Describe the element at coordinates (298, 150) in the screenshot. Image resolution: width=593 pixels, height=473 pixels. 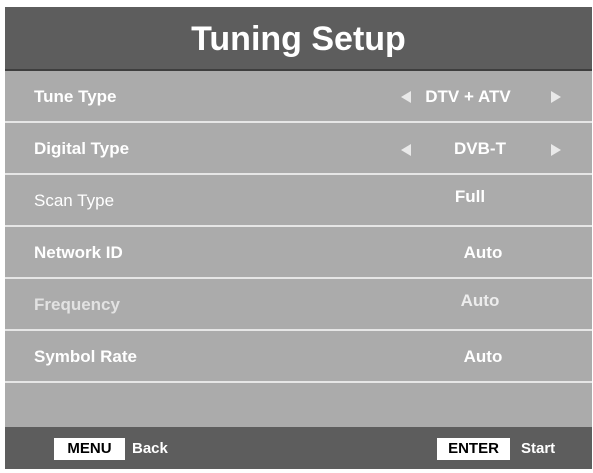
I see `menu-row-digital-type: Digital Type DVB-T` at that location.